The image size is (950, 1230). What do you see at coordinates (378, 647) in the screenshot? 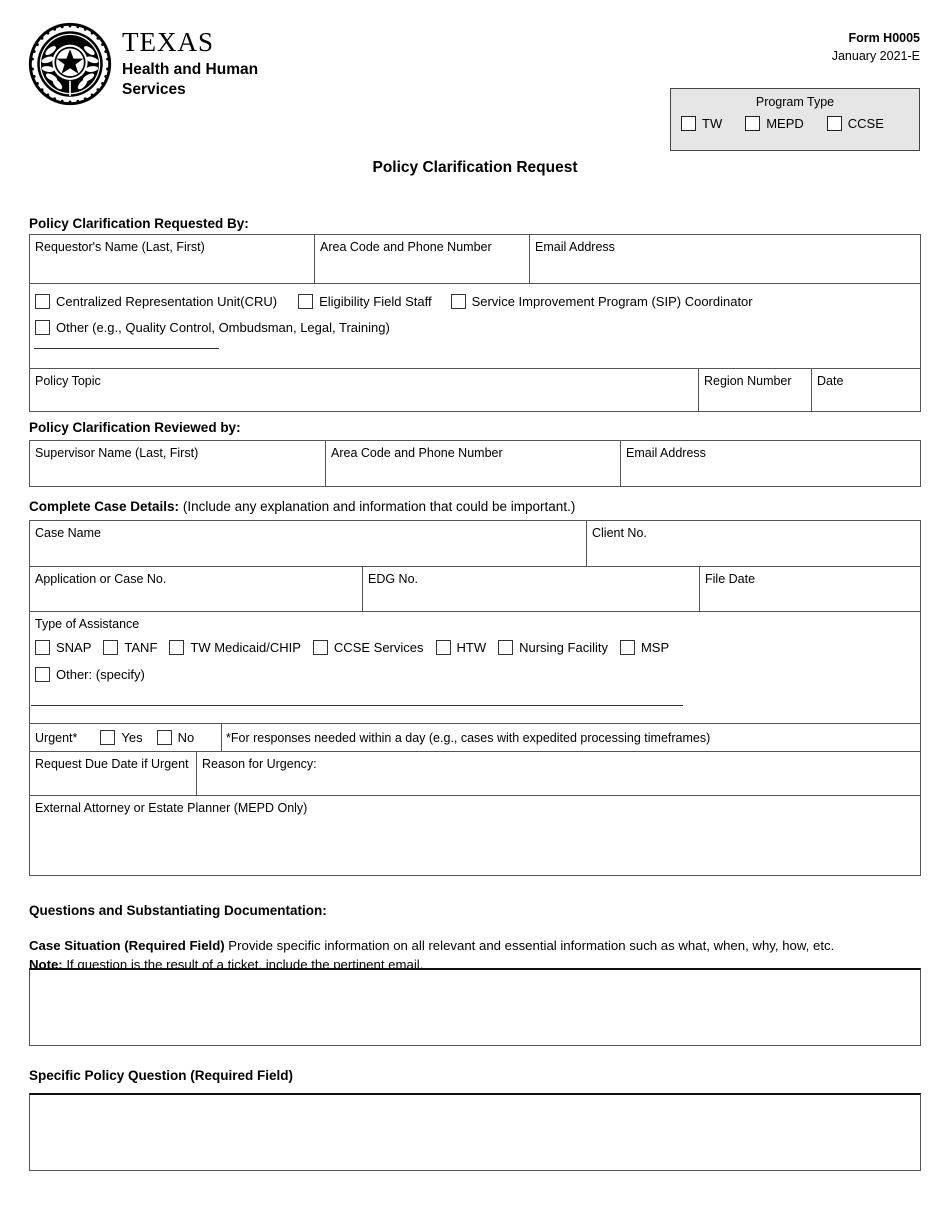
I see `assistance-label-ccse-services: CCSE Services` at bounding box center [378, 647].